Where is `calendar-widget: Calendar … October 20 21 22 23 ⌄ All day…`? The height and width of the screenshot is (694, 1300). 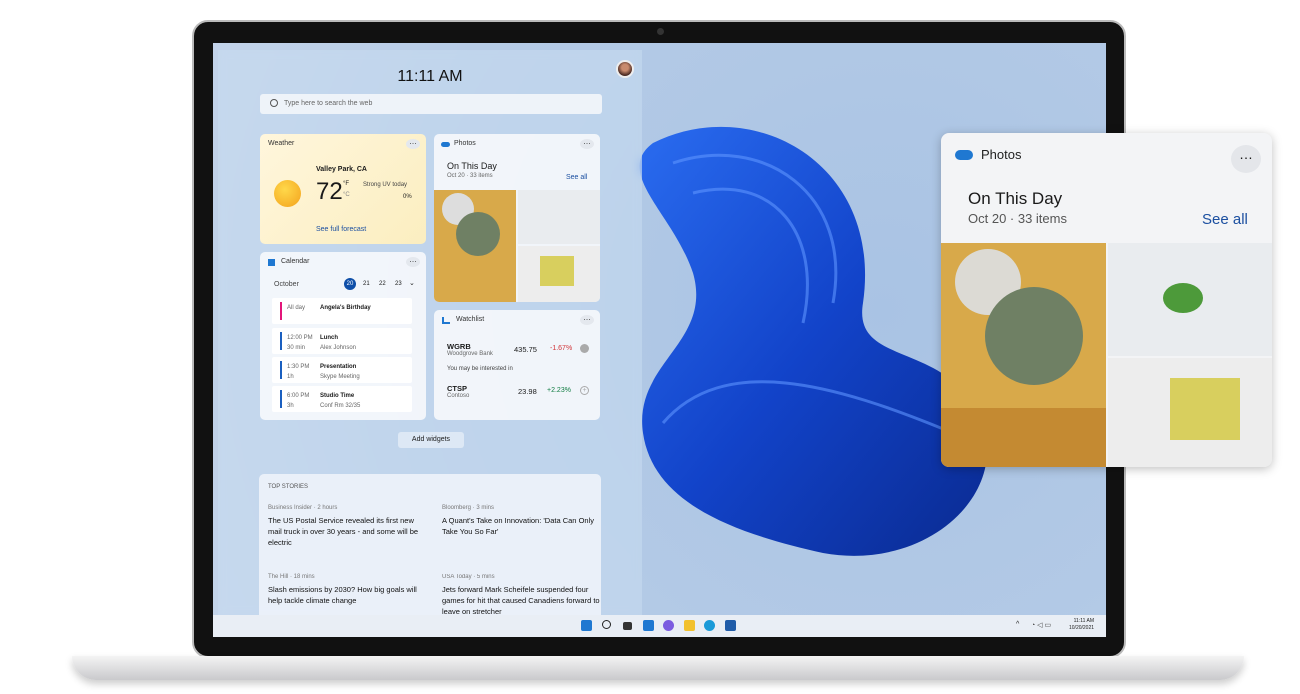 calendar-widget: Calendar … October 20 21 22 23 ⌄ All day… is located at coordinates (343, 336).